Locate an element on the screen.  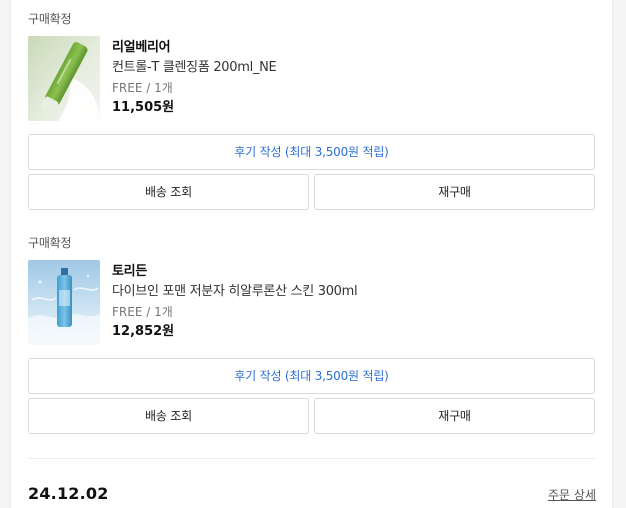
order-date: 24.12.02 is located at coordinates (68, 493).